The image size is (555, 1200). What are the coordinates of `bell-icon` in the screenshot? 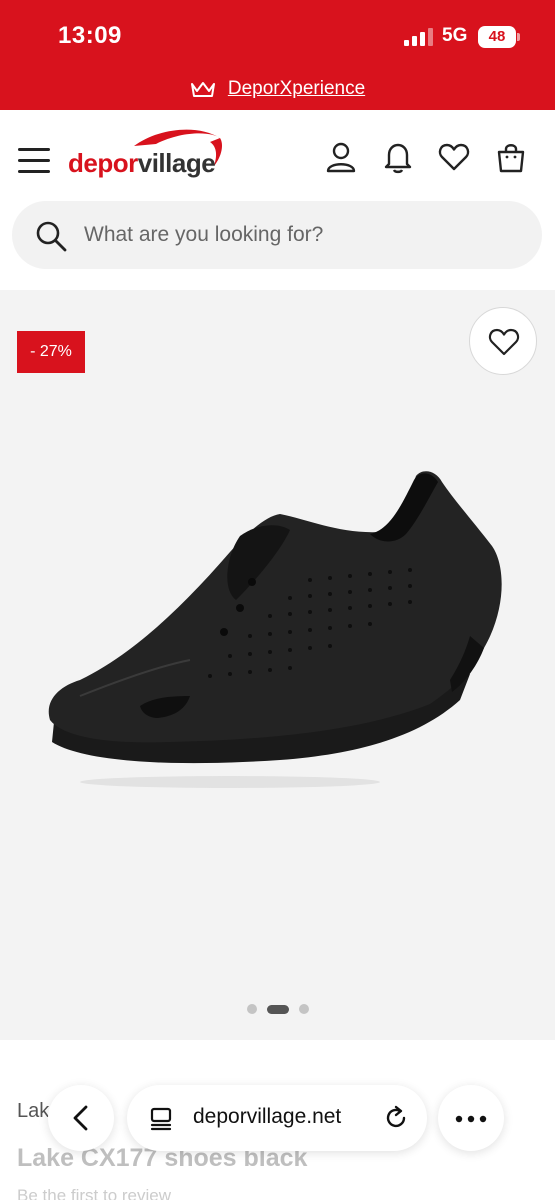 It's located at (398, 157).